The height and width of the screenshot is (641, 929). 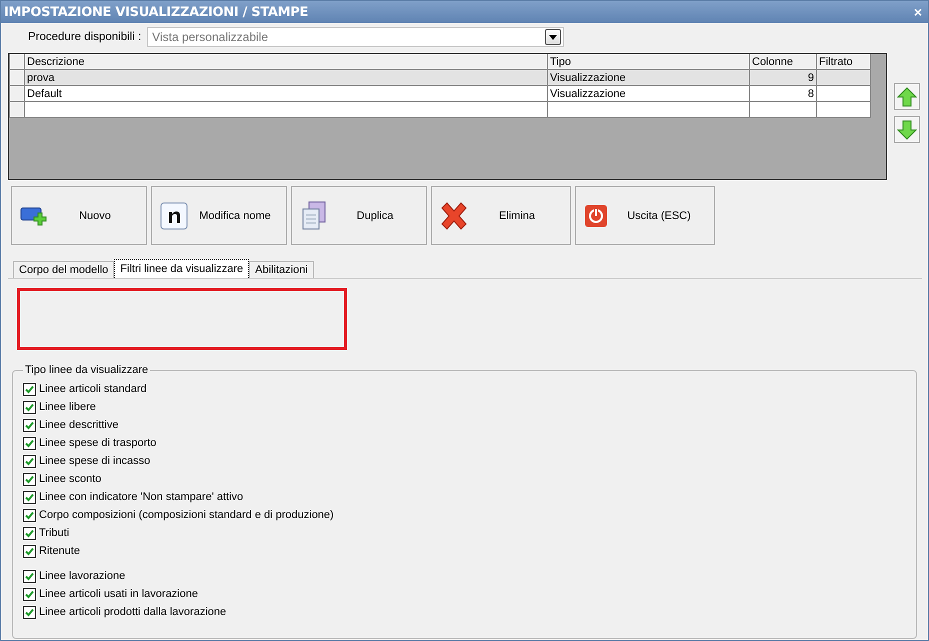 I want to click on window-title: IMPOSTAZIONE VISUALIZZAZIONI / STAMPE, so click(x=156, y=12).